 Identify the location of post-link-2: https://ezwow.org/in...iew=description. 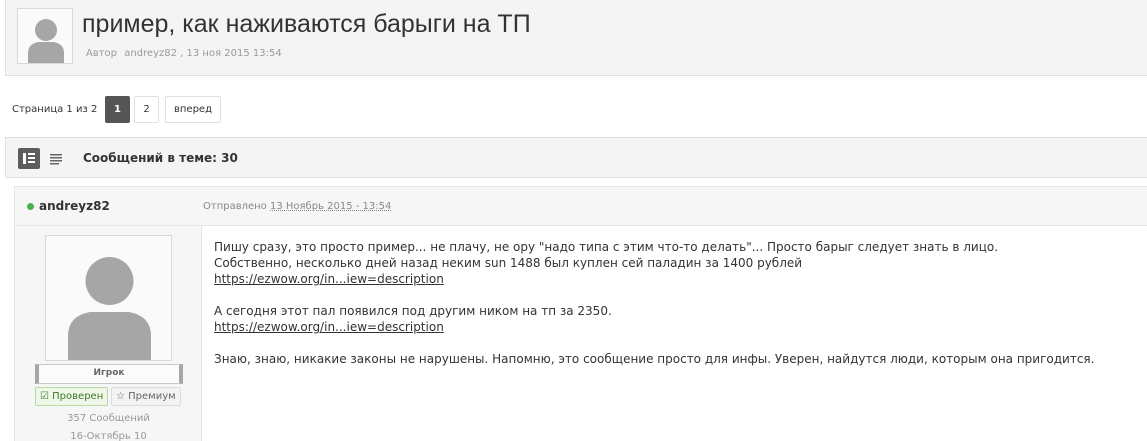
(329, 327).